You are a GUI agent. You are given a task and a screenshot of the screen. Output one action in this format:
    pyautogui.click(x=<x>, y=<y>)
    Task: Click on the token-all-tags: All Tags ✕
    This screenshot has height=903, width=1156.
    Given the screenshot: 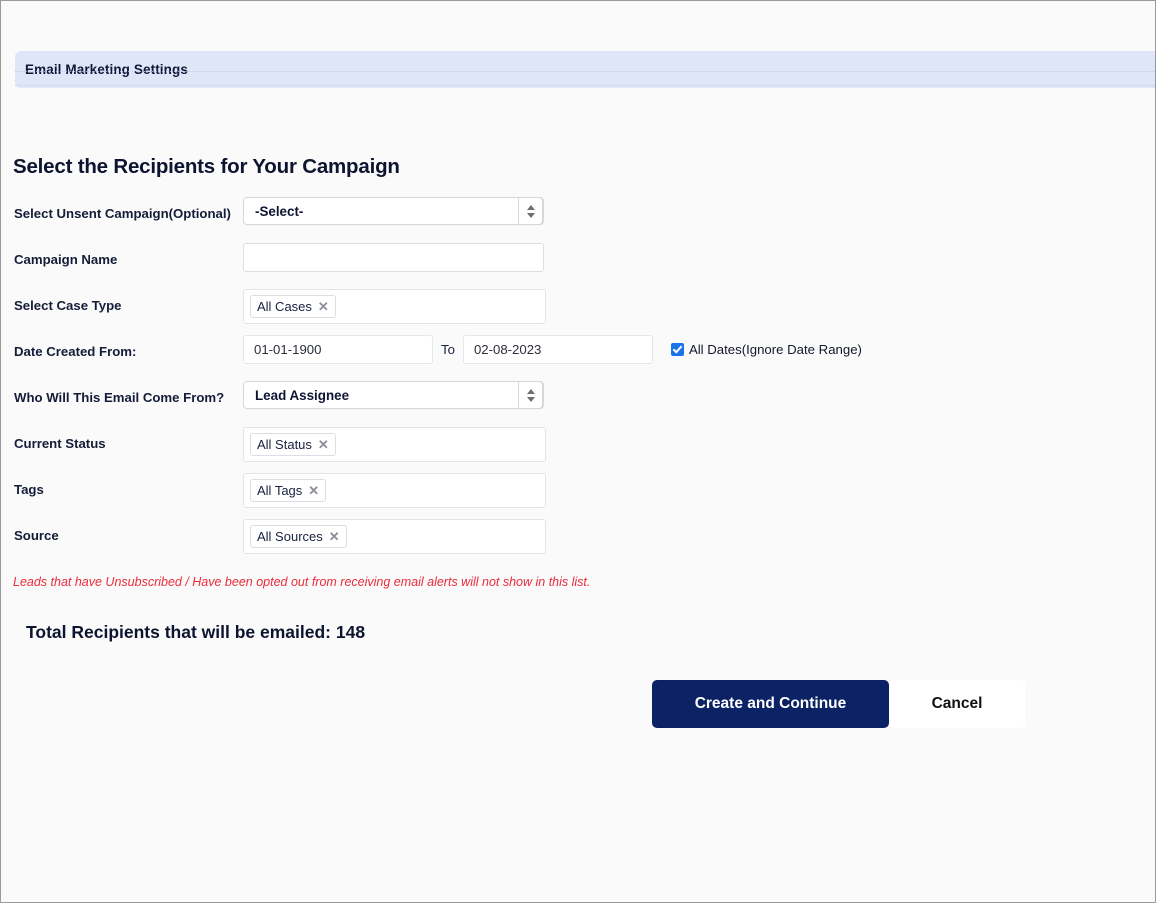 What is the action you would take?
    pyautogui.click(x=288, y=490)
    